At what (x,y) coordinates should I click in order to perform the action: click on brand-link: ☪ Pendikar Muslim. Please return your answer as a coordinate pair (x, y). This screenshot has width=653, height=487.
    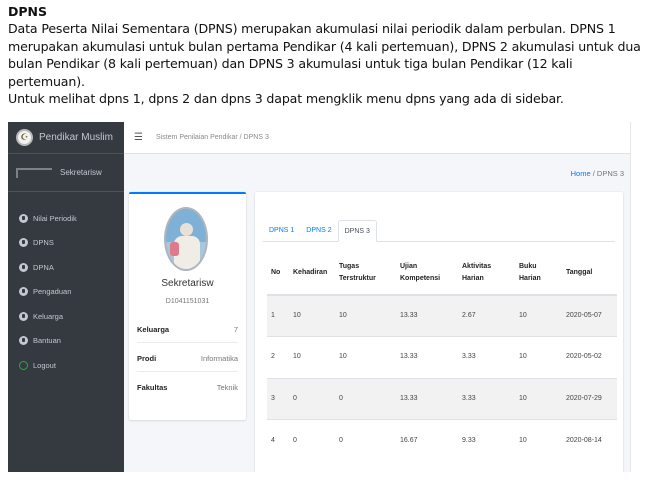
    Looking at the image, I should click on (66, 138).